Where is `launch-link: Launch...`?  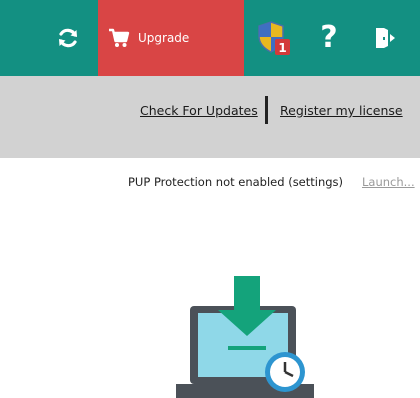 launch-link: Launch... is located at coordinates (388, 182).